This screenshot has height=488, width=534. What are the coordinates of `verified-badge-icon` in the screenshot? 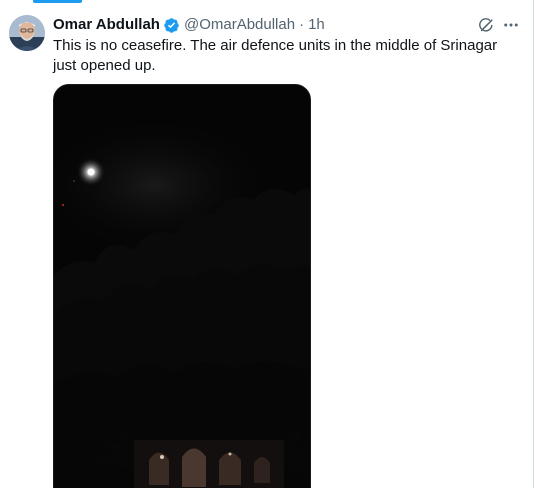 It's located at (171, 25).